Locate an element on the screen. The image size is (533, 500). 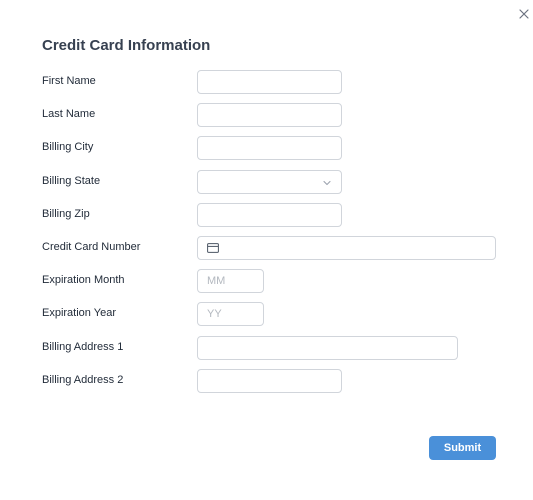
billing-address-1-label: Billing Address 1 is located at coordinates (83, 347).